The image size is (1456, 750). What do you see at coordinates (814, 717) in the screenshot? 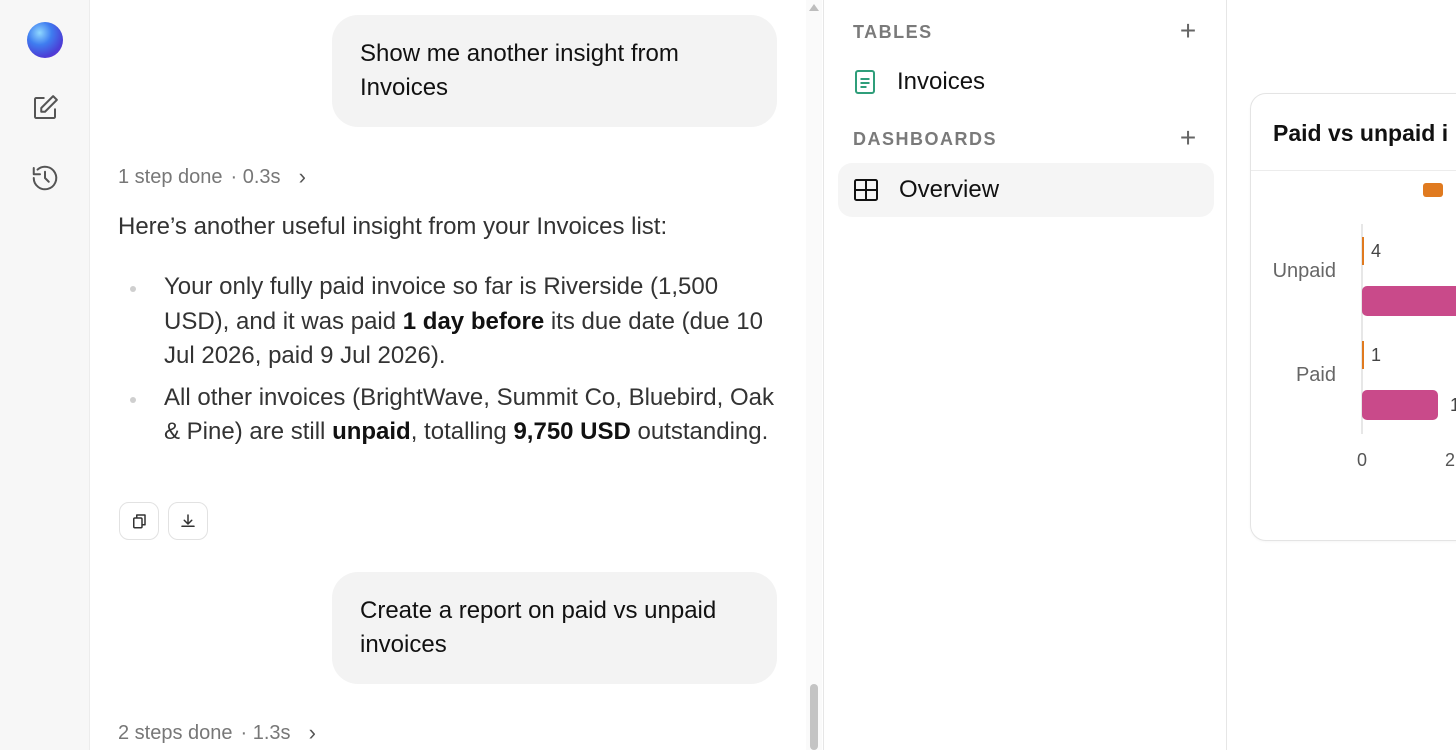
I see `scrollbar-thumb` at bounding box center [814, 717].